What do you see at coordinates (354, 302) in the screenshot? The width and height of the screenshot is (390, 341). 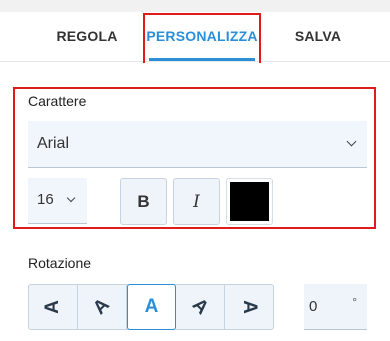 I see `degree-unit: °` at bounding box center [354, 302].